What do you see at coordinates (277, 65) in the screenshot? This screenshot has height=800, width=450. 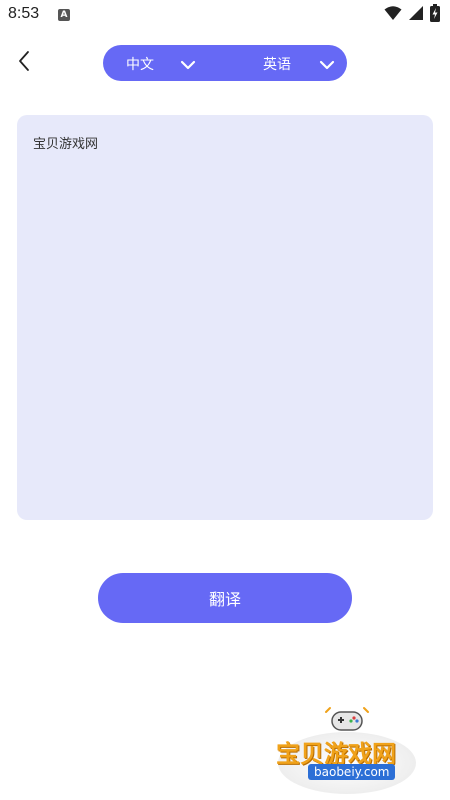 I see `target-language-label: 英语` at bounding box center [277, 65].